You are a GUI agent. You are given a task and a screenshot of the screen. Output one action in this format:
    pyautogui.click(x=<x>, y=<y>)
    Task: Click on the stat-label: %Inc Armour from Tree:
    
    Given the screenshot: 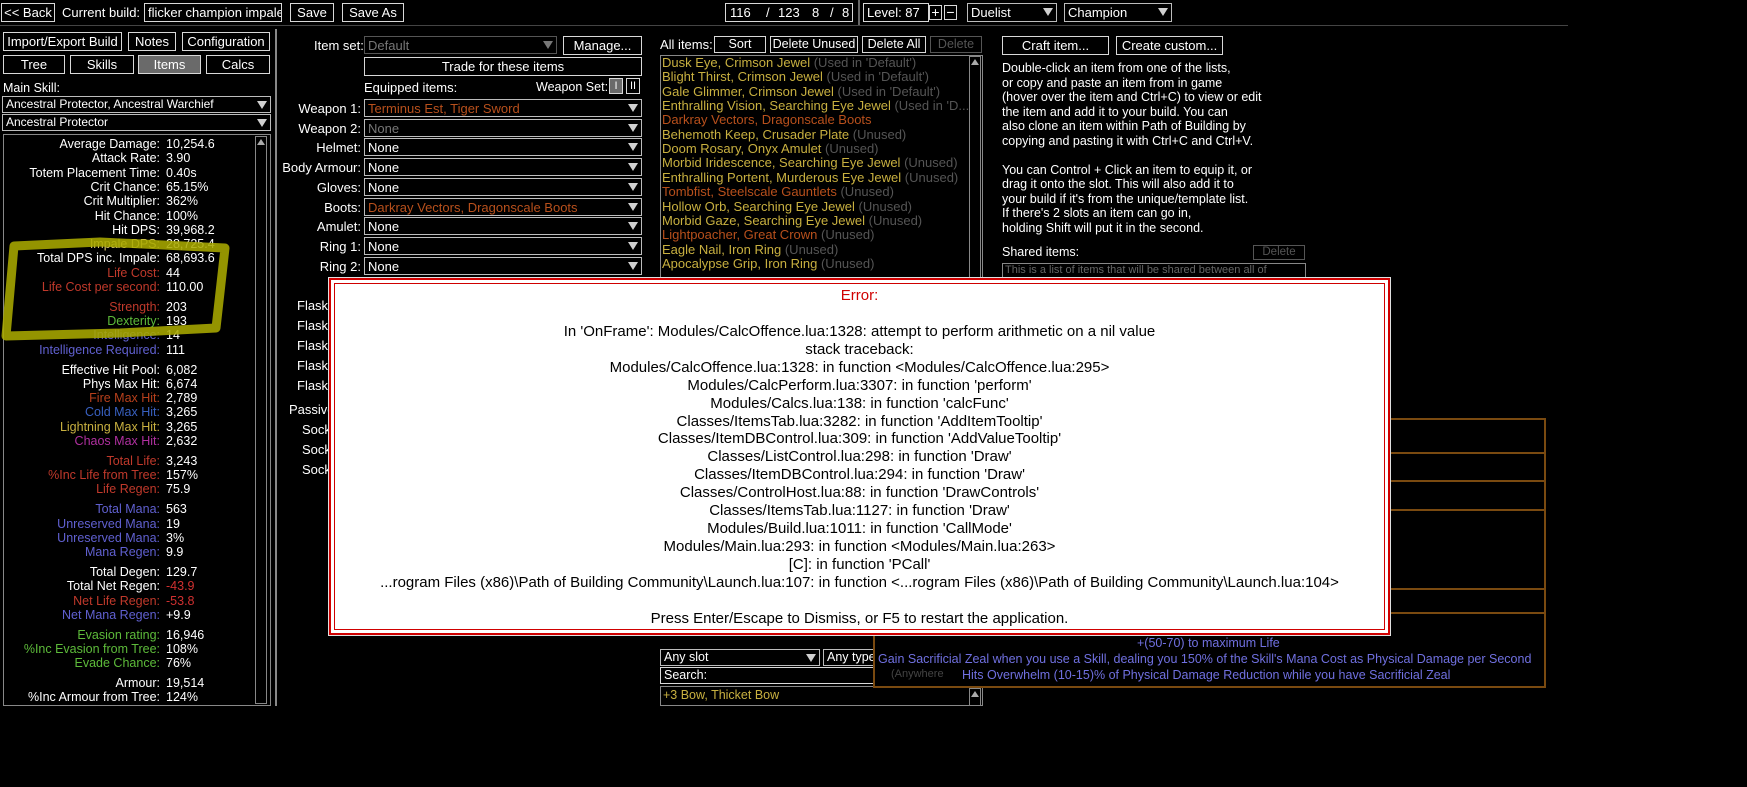 What is the action you would take?
    pyautogui.click(x=94, y=697)
    